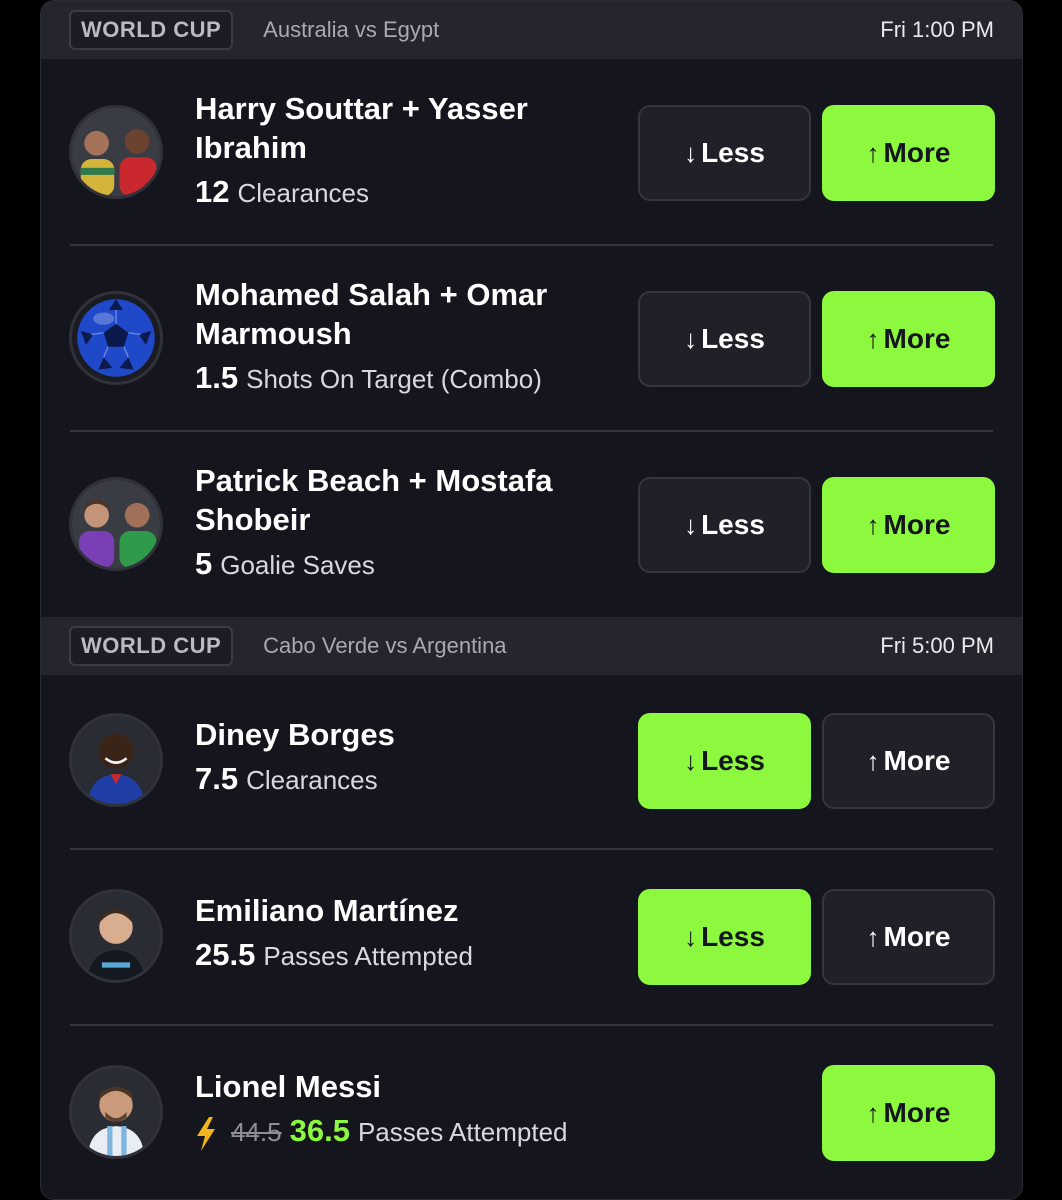  Describe the element at coordinates (405, 192) in the screenshot. I see `stat-line: 12 Clearances` at that location.